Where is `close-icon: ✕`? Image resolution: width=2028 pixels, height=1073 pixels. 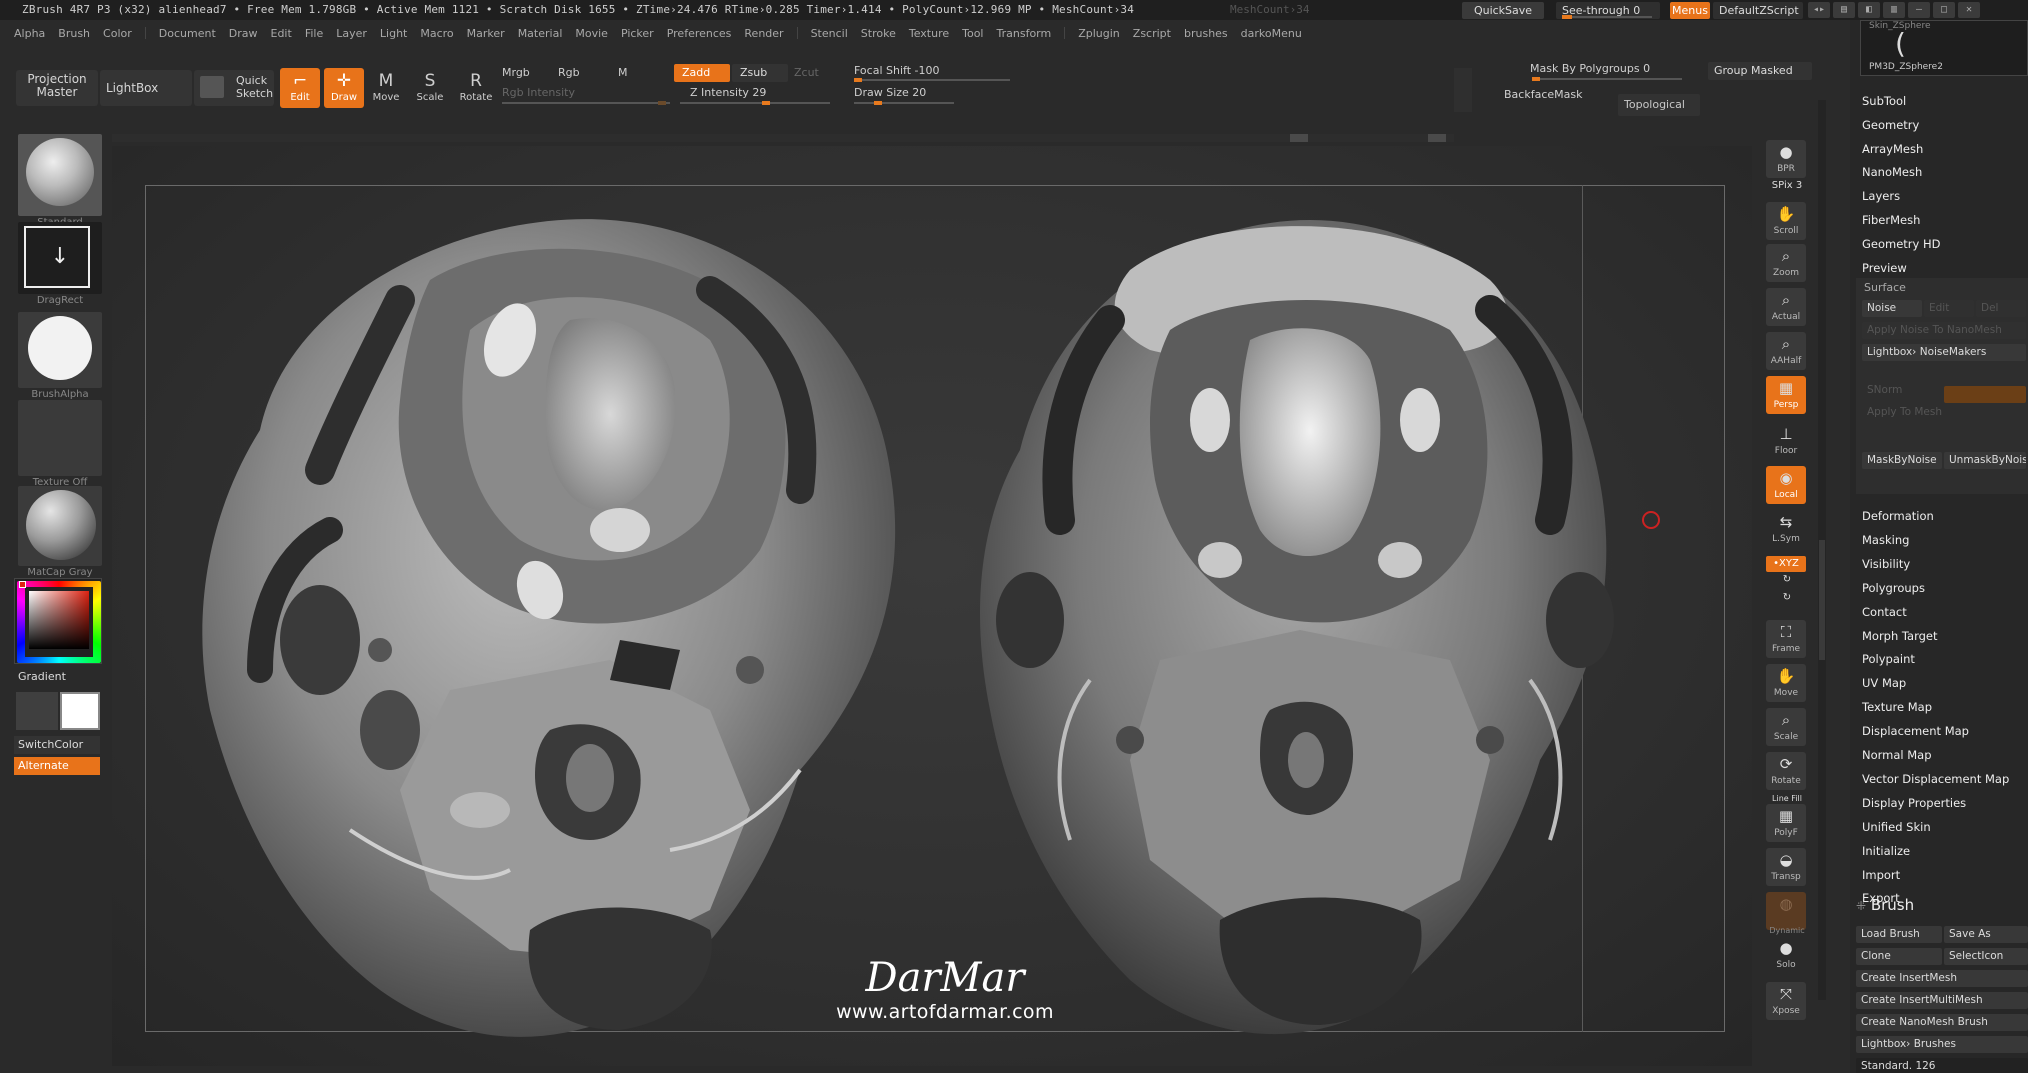
close-icon: ✕ is located at coordinates (1969, 10).